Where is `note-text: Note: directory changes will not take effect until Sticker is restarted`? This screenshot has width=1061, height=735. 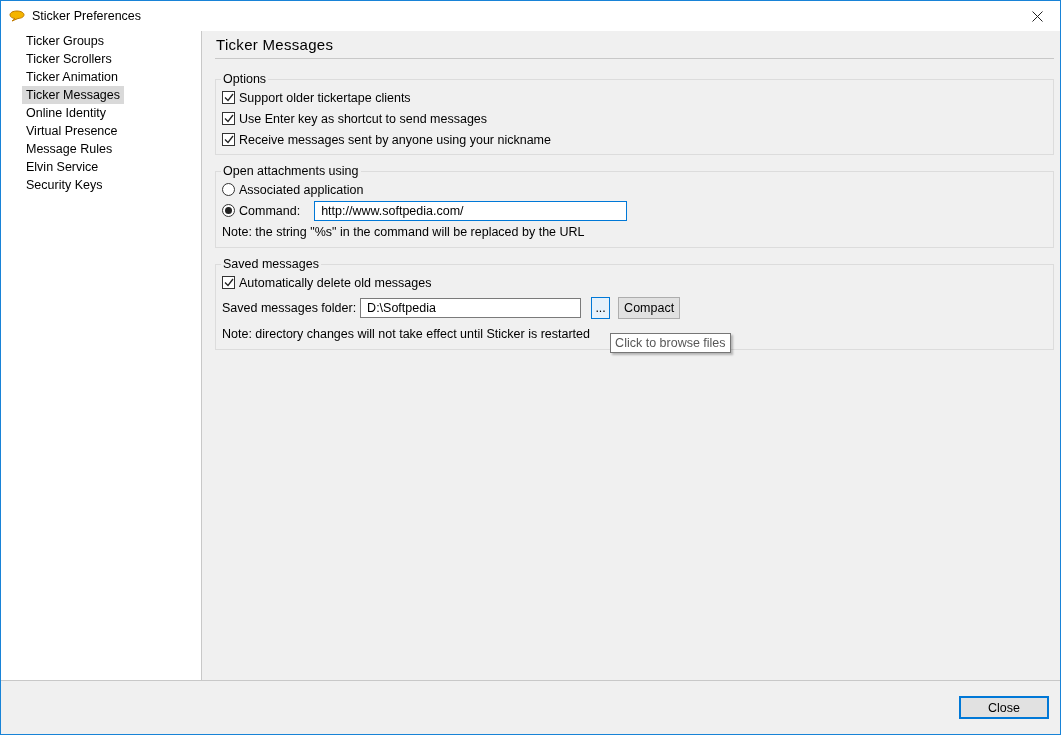
note-text: Note: directory changes will not take effect until Sticker is restarted is located at coordinates (406, 334).